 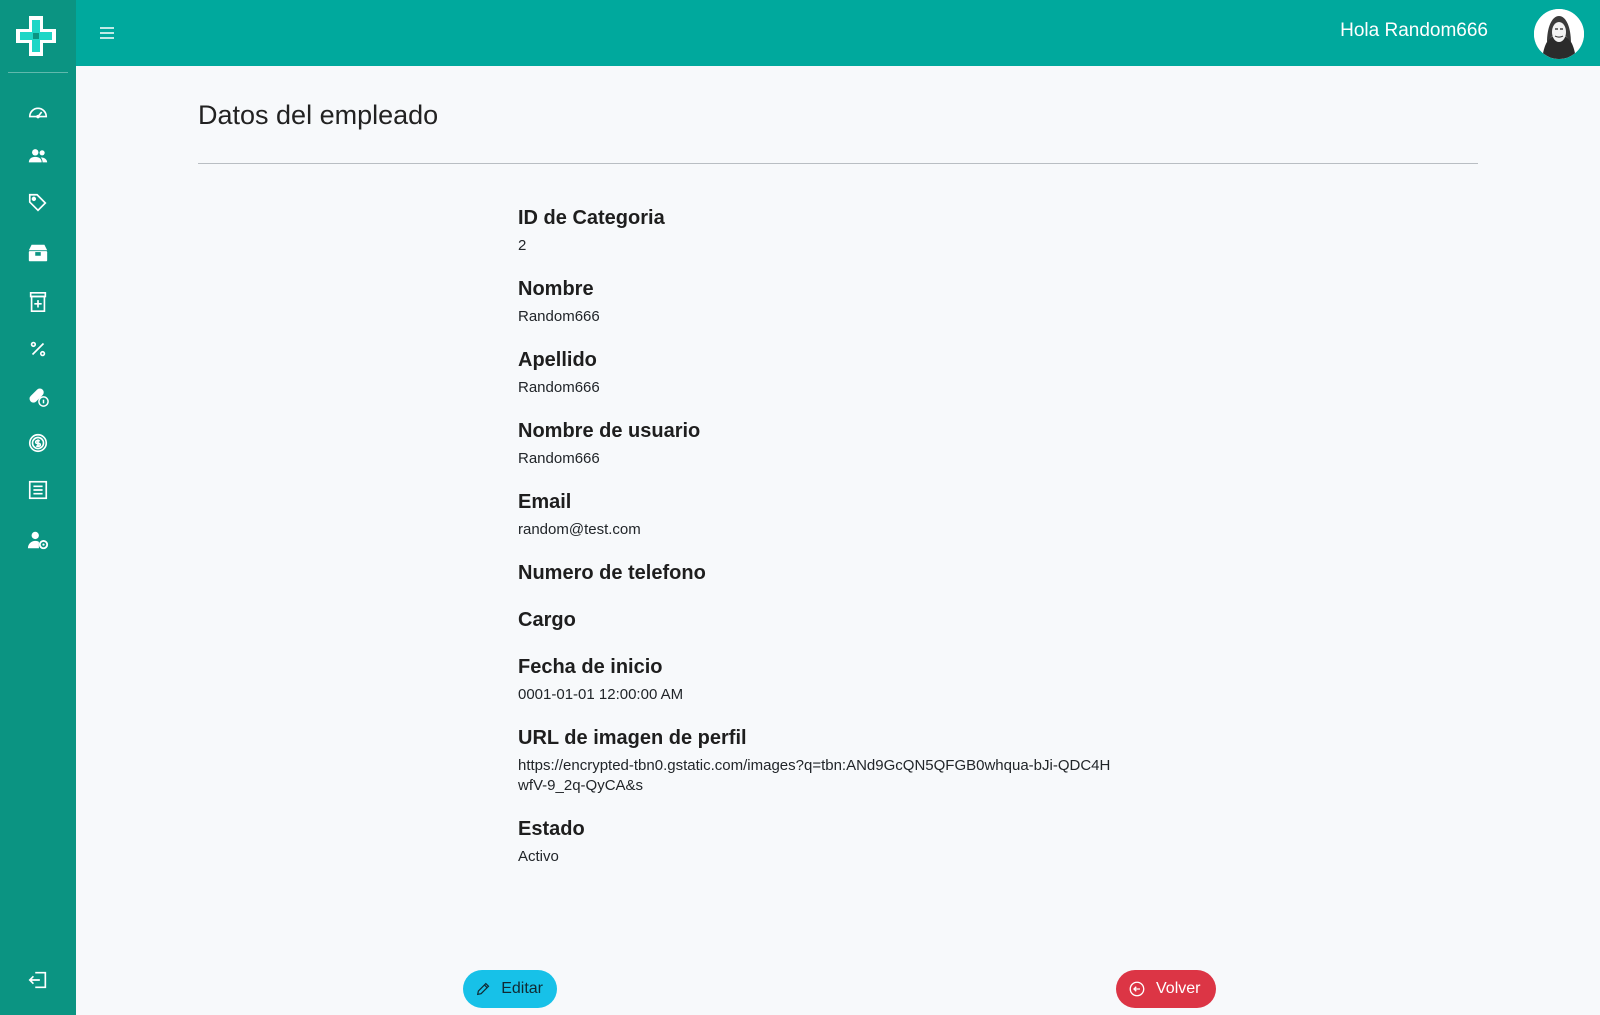 What do you see at coordinates (818, 230) in the screenshot?
I see `field-category-id: ID de Categoria 2` at bounding box center [818, 230].